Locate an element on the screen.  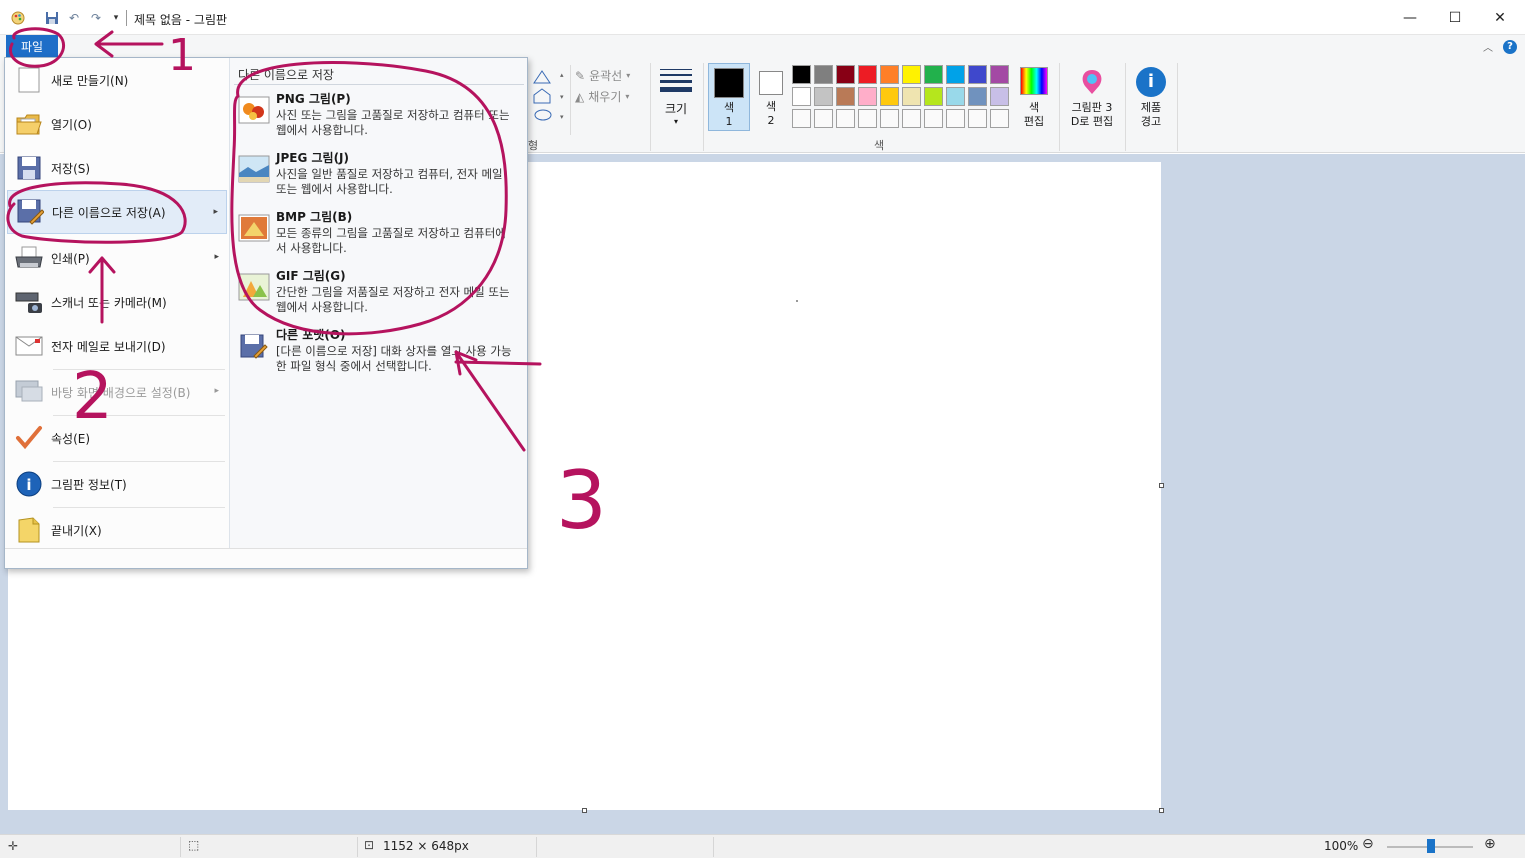
zoom-level: 100% is located at coordinates (1341, 846).